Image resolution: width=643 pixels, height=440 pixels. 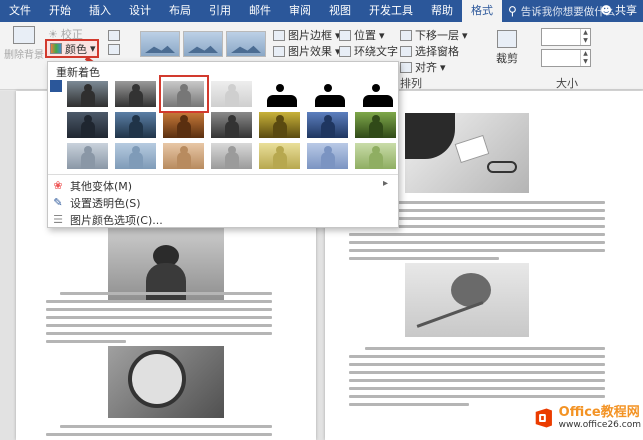 I want to click on tab-references: 引用, so click(x=220, y=11).